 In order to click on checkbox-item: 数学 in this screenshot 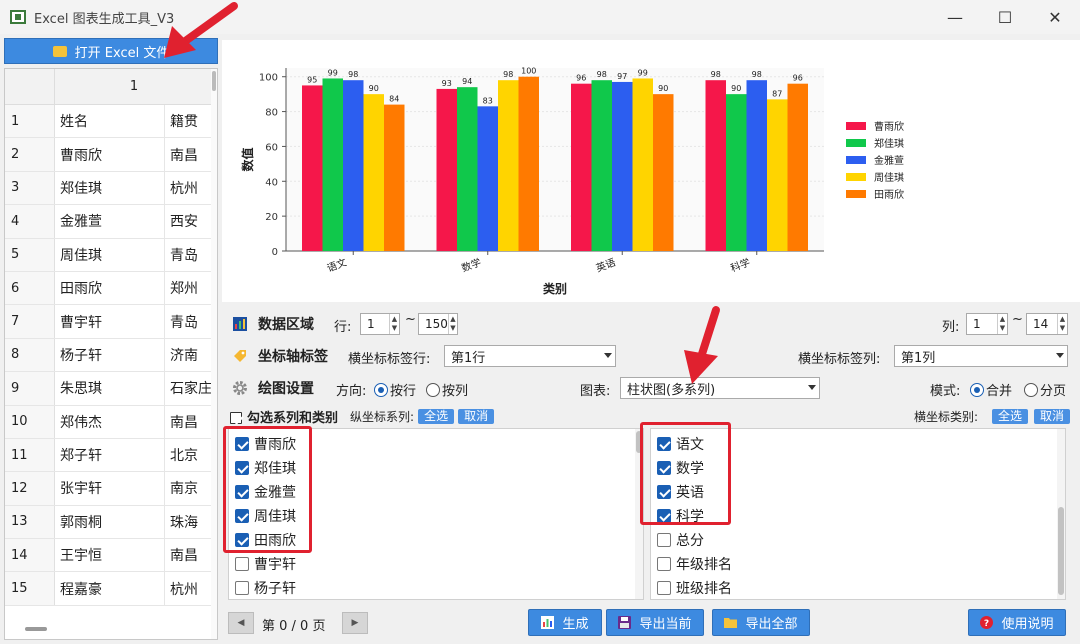, I will do `click(858, 468)`.